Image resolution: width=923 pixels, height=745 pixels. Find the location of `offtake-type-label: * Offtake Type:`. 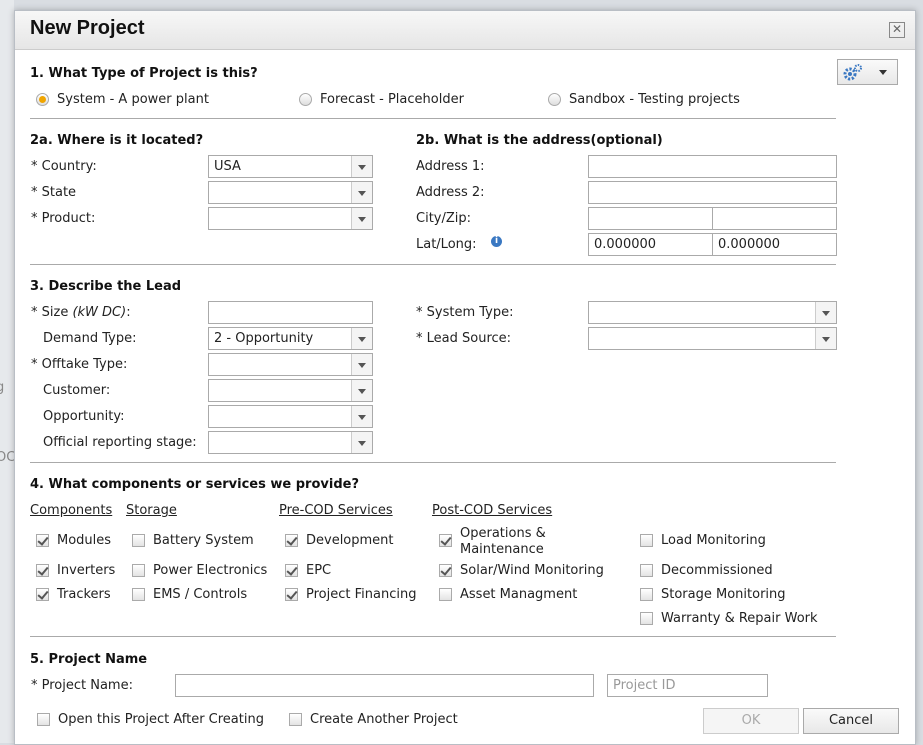

offtake-type-label: * Offtake Type: is located at coordinates (79, 364).